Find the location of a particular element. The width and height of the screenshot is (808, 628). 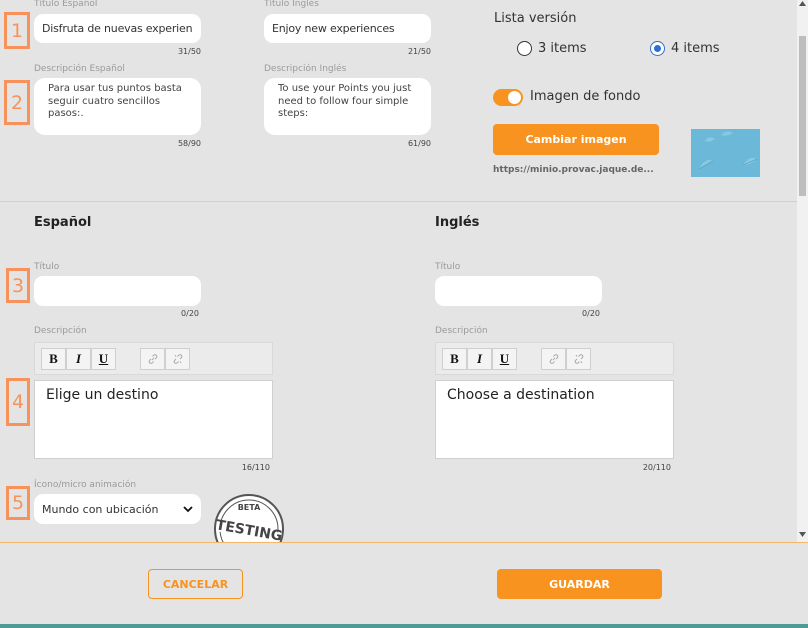

background-image-toggle is located at coordinates (508, 97).